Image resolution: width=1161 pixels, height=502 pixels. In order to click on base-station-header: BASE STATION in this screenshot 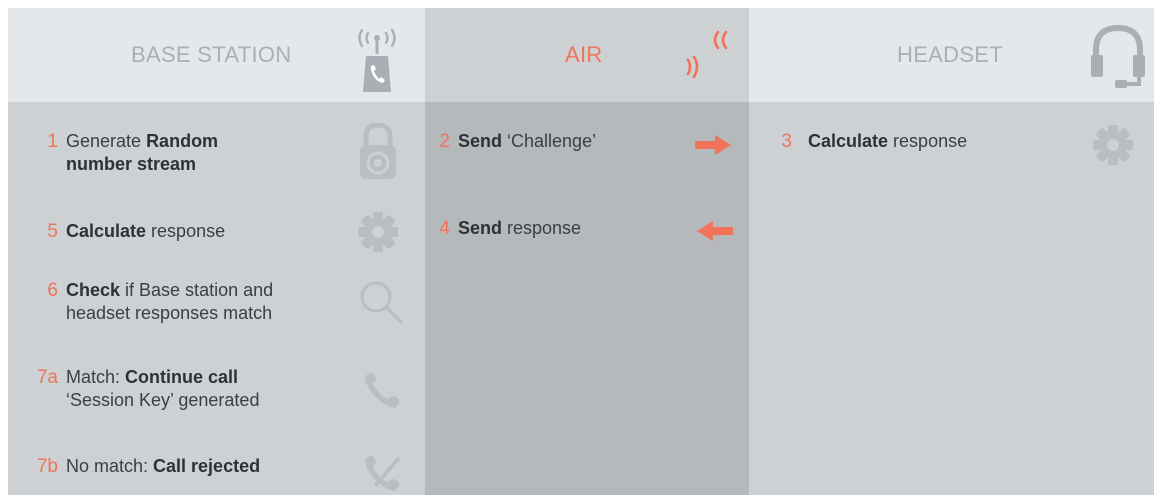, I will do `click(216, 55)`.